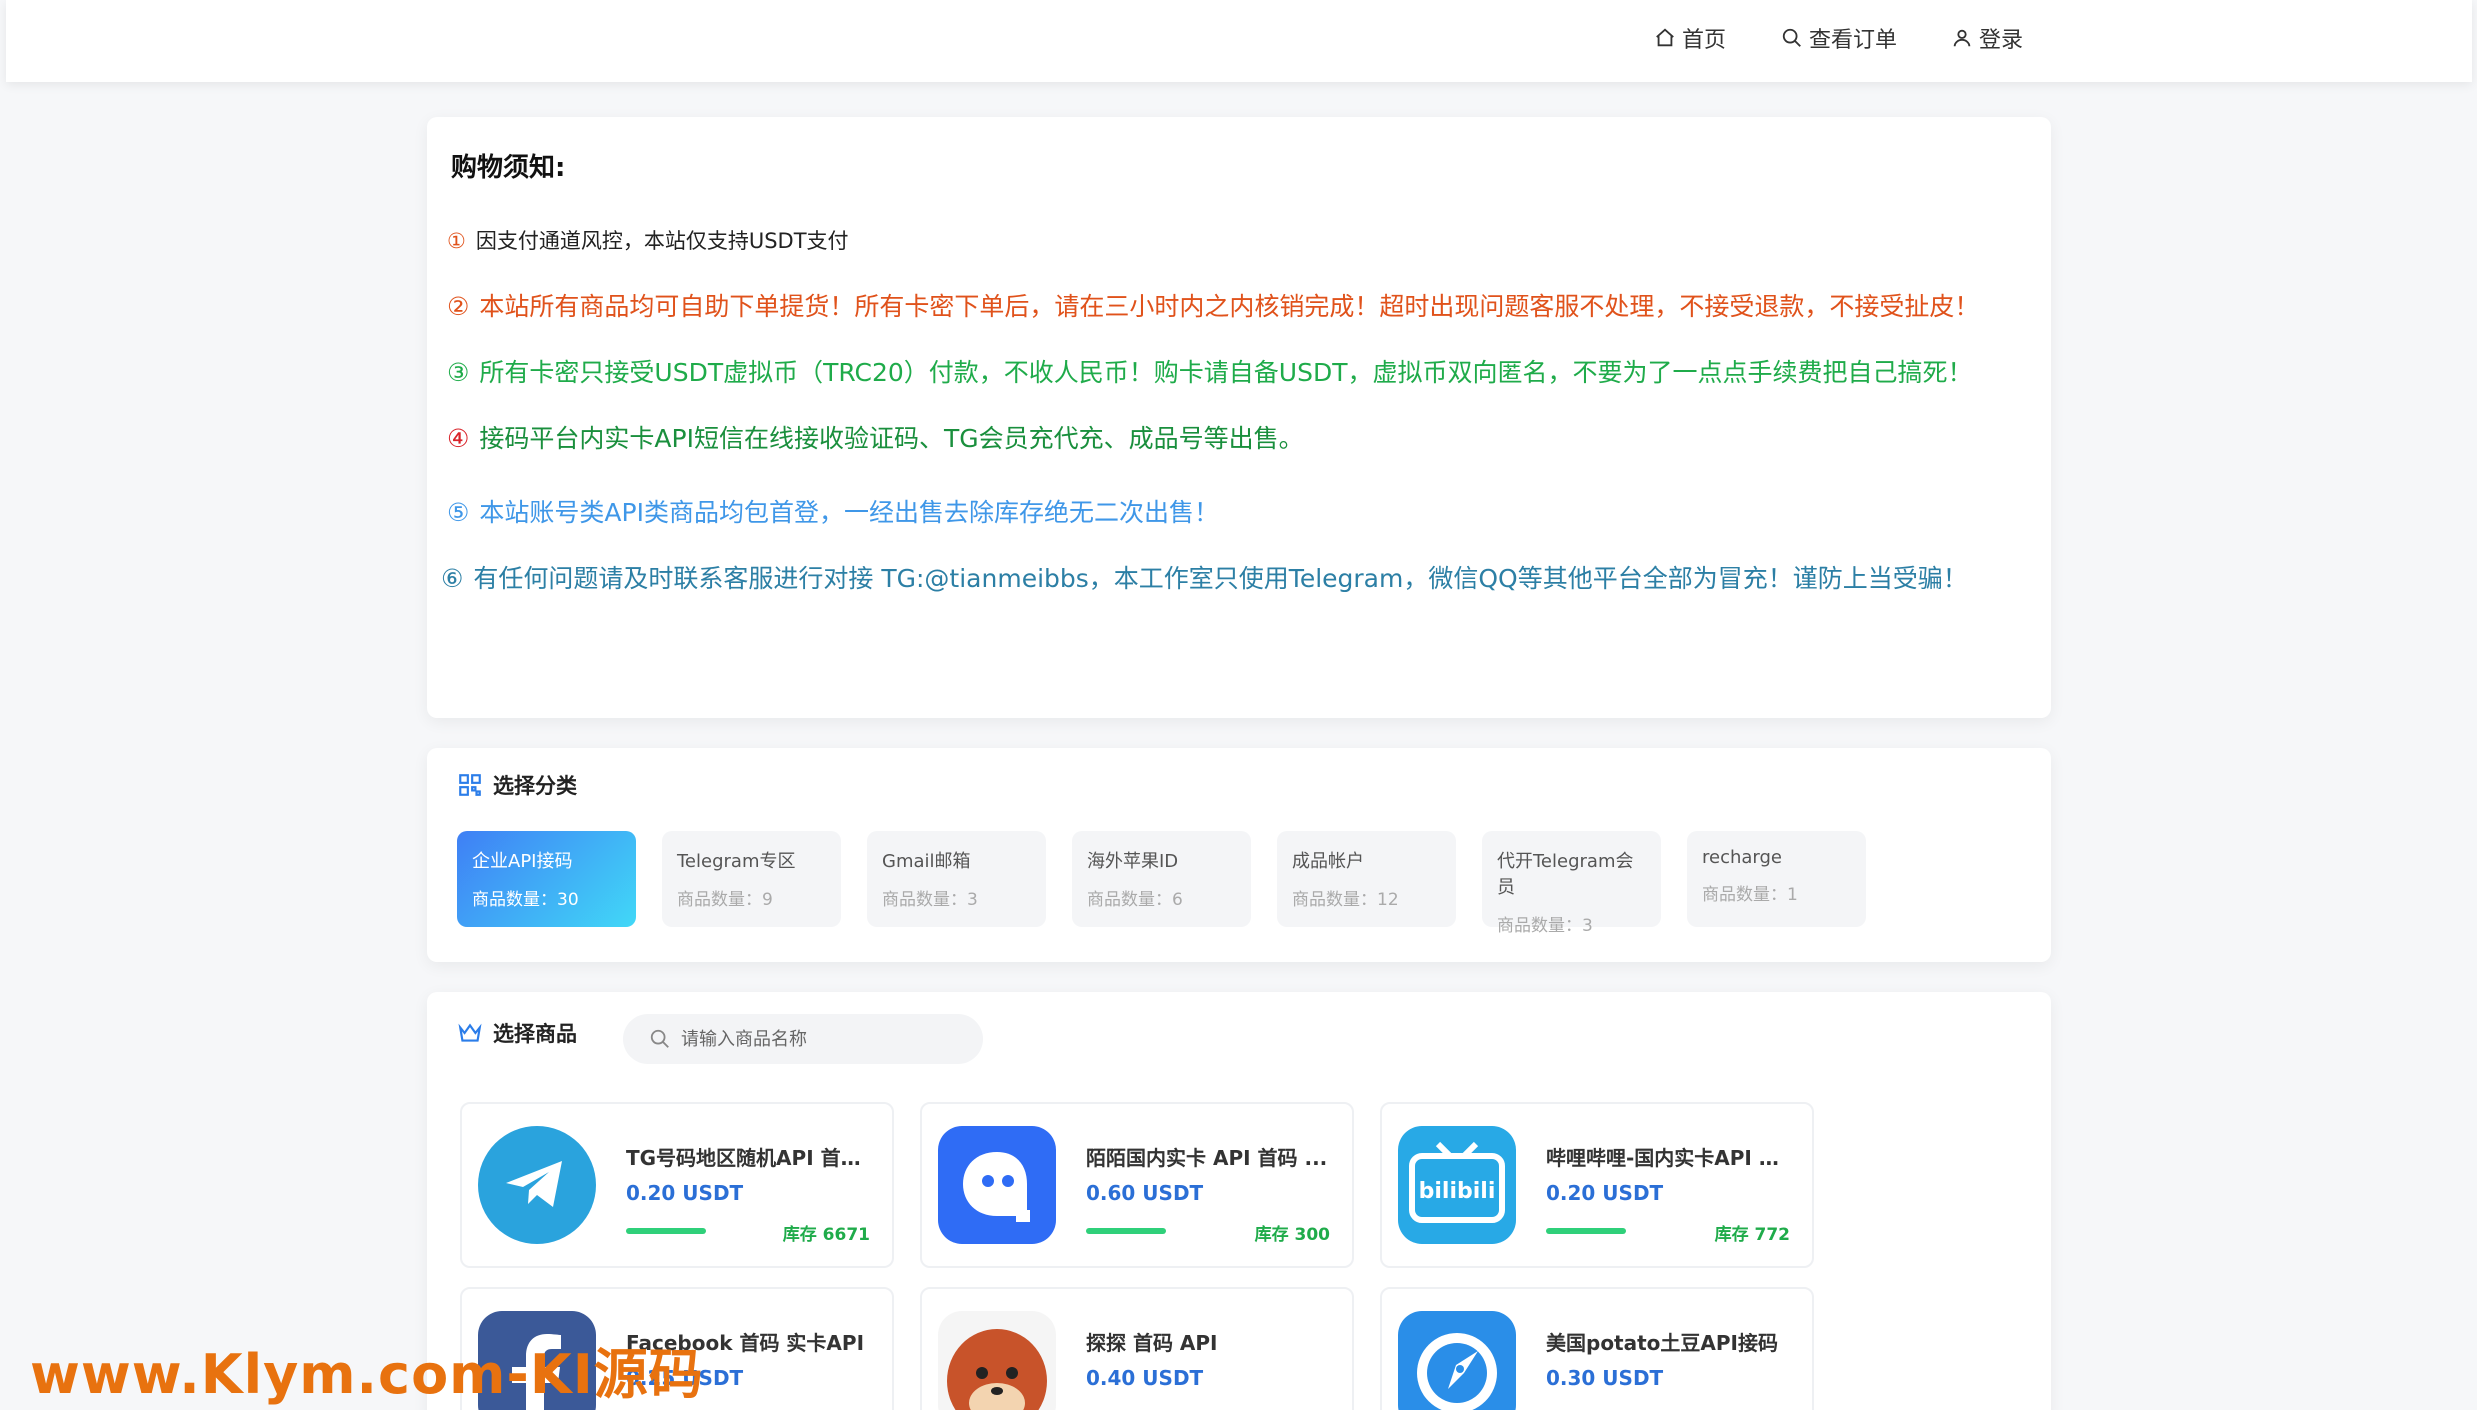  What do you see at coordinates (1704, 40) in the screenshot?
I see `nav-home-label: 首页` at bounding box center [1704, 40].